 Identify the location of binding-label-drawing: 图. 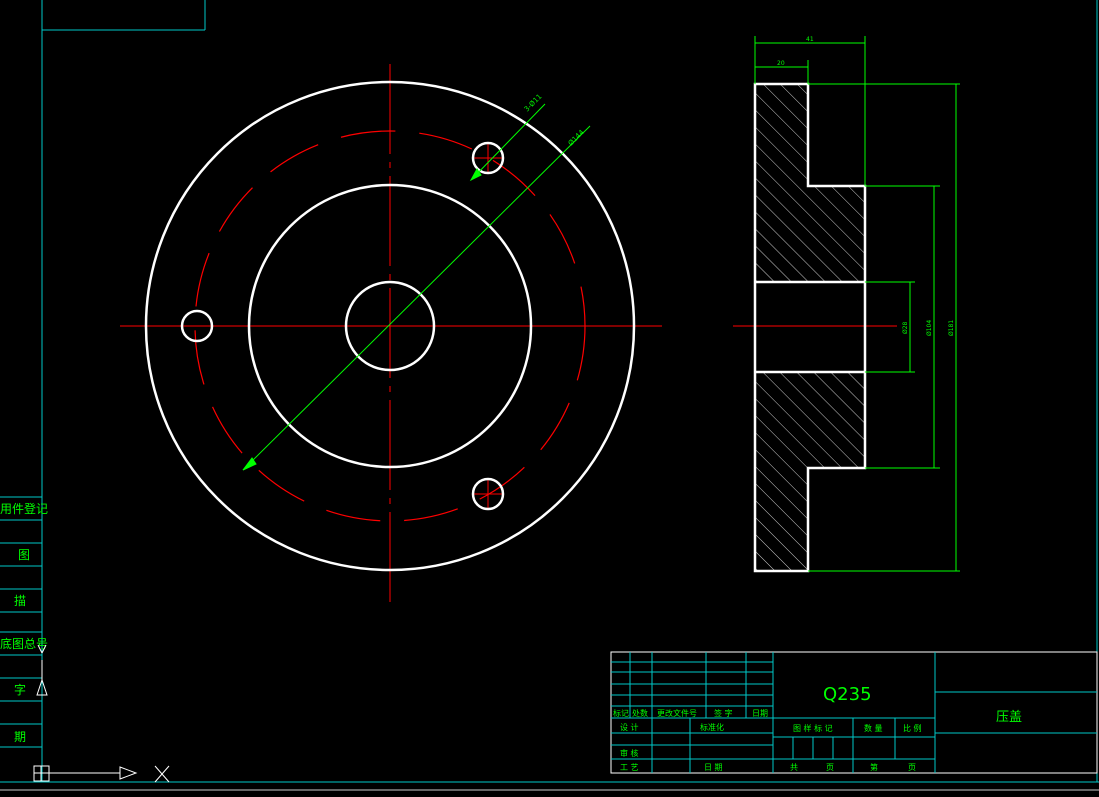
(24, 555).